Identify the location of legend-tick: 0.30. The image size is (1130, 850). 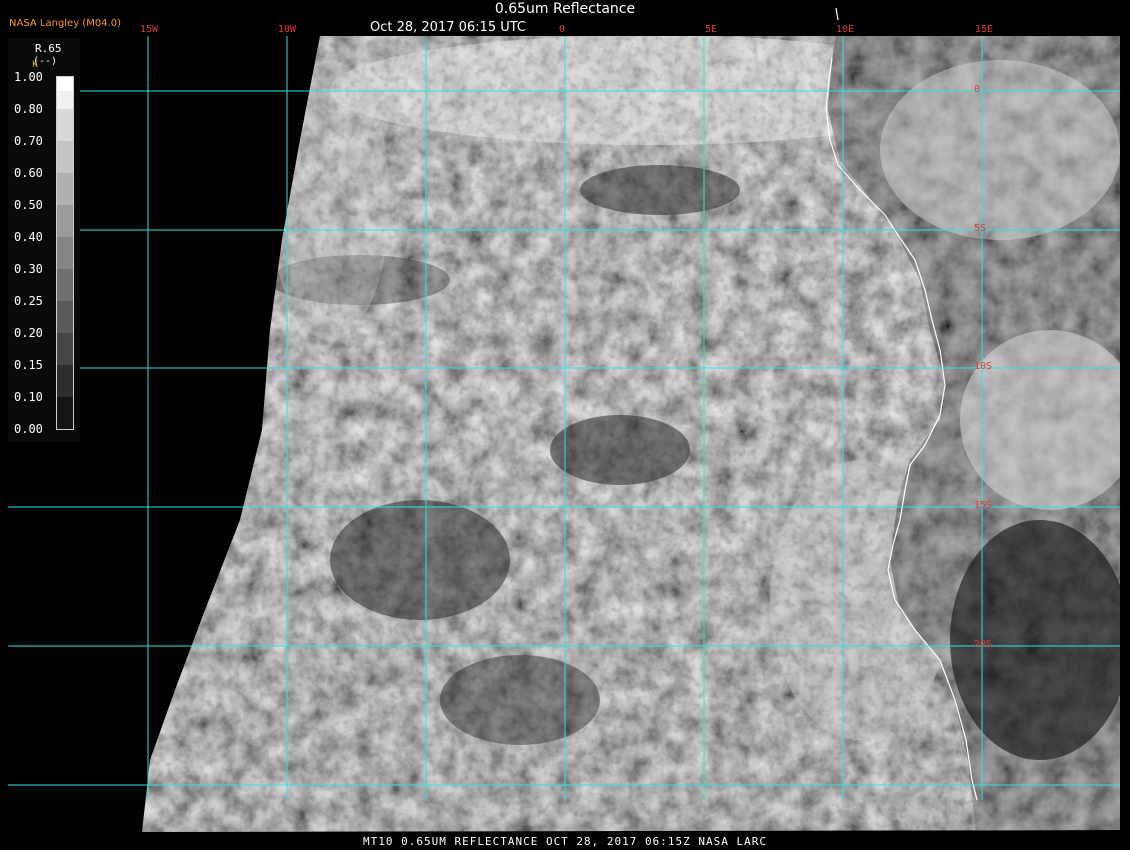
(28, 269).